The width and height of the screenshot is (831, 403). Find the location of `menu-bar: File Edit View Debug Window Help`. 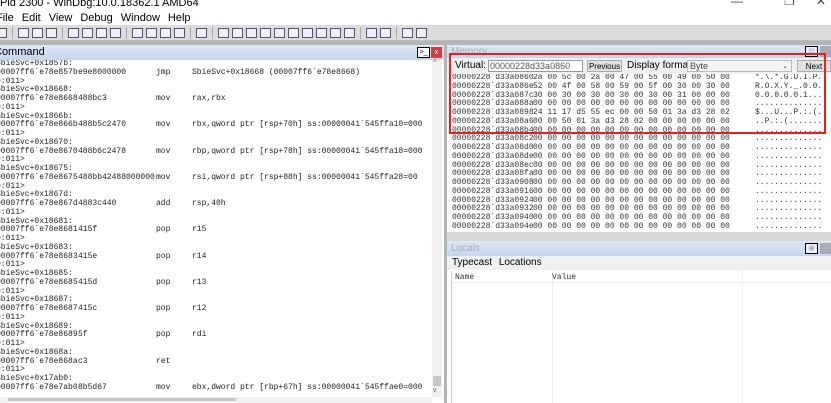

menu-bar: File Edit View Debug Window Help is located at coordinates (415, 18).